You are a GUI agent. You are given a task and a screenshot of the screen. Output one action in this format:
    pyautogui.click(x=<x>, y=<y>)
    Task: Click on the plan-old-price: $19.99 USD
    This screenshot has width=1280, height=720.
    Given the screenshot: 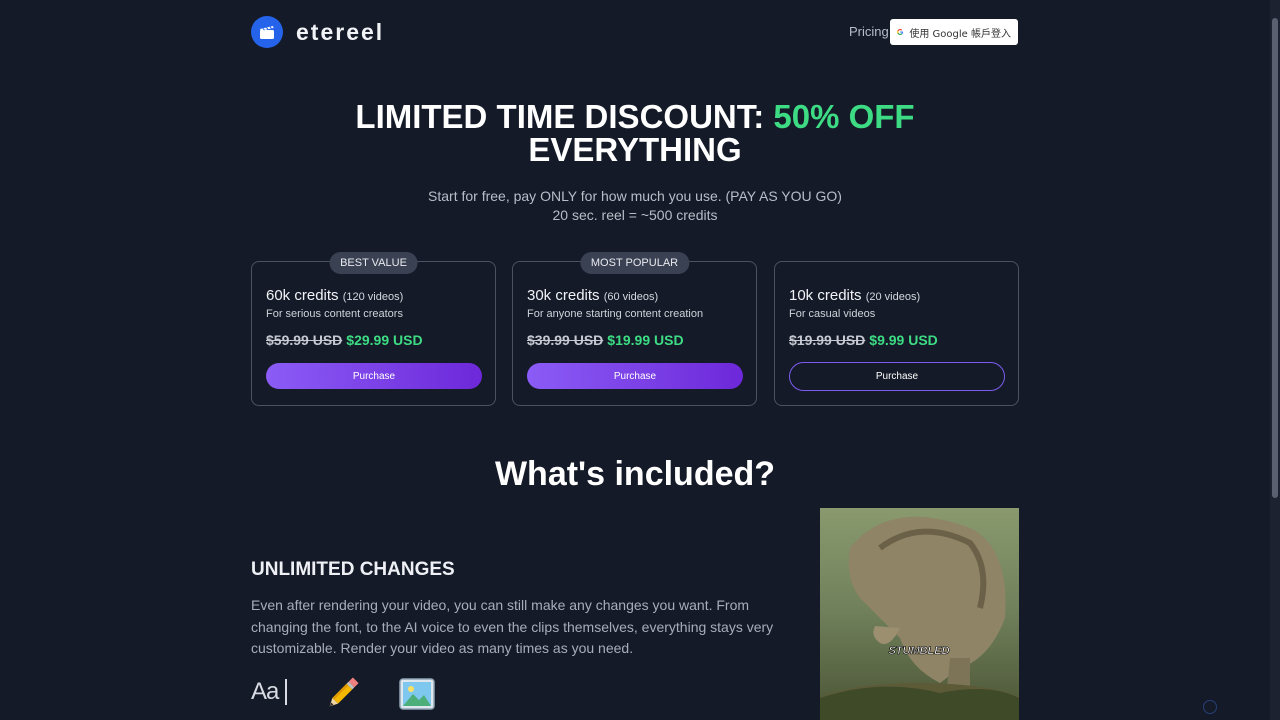 What is the action you would take?
    pyautogui.click(x=827, y=340)
    